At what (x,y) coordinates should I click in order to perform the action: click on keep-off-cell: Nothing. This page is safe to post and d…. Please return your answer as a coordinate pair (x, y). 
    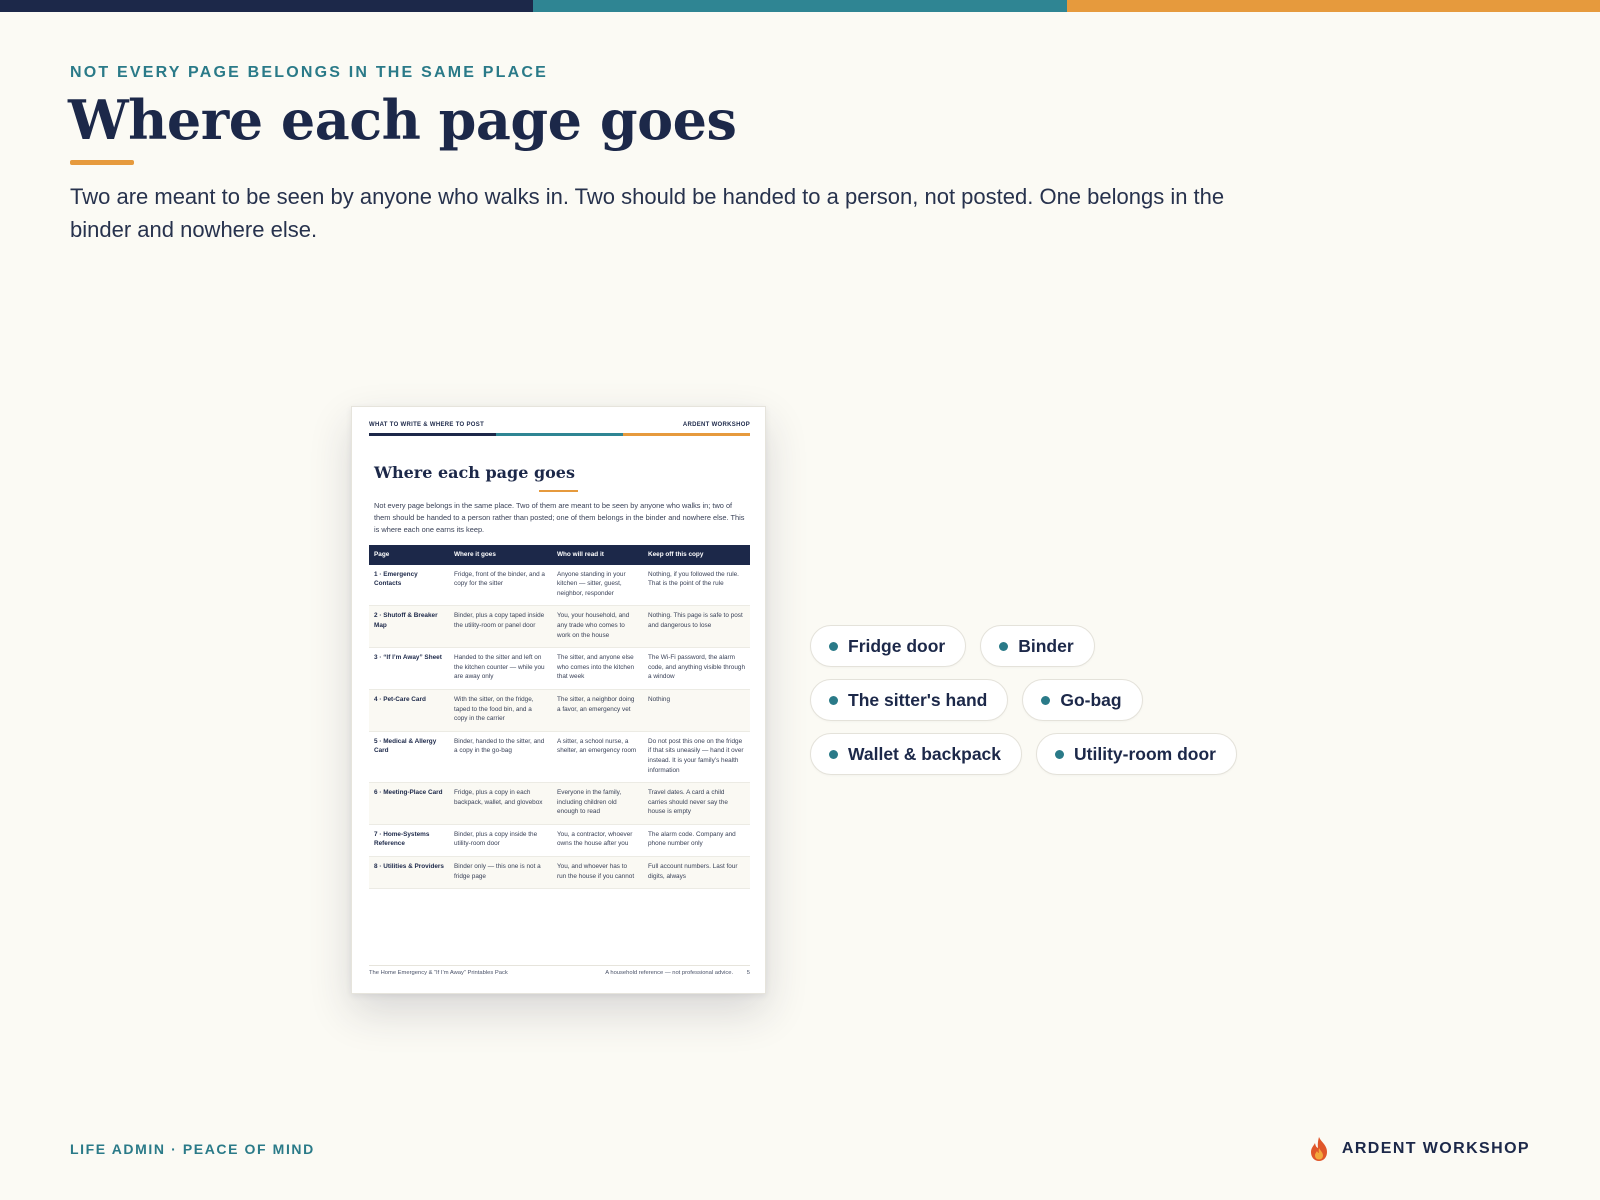
    Looking at the image, I should click on (696, 627).